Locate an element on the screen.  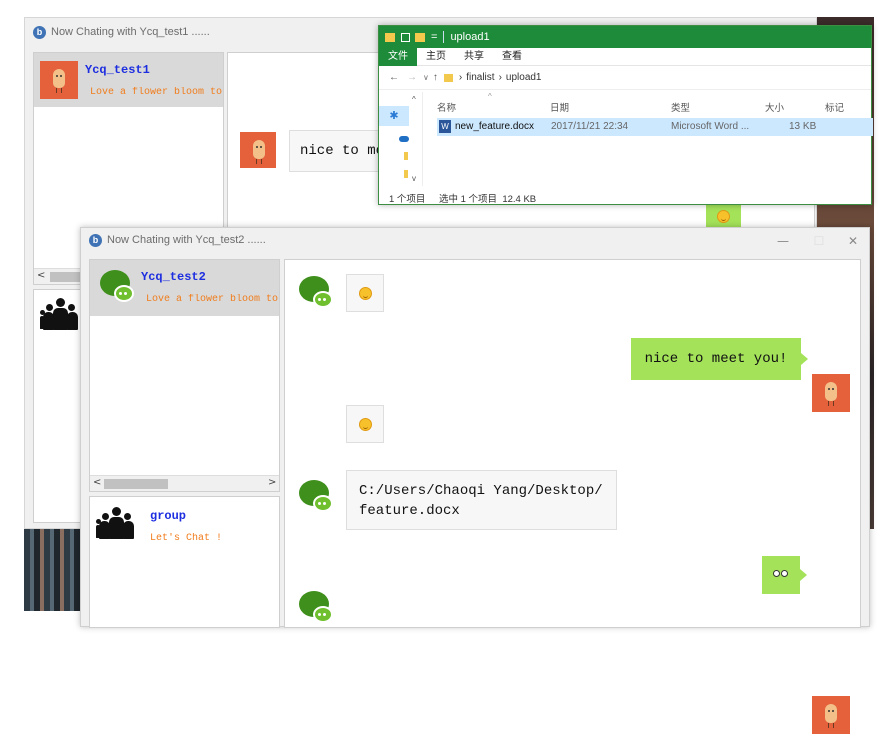
address-bar: ← → ∨ ↑ › finalist › upload1 is located at coordinates (625, 78).